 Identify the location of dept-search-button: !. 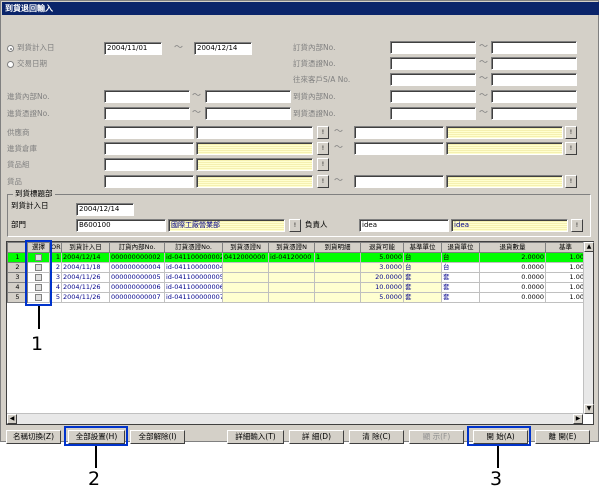
(295, 225).